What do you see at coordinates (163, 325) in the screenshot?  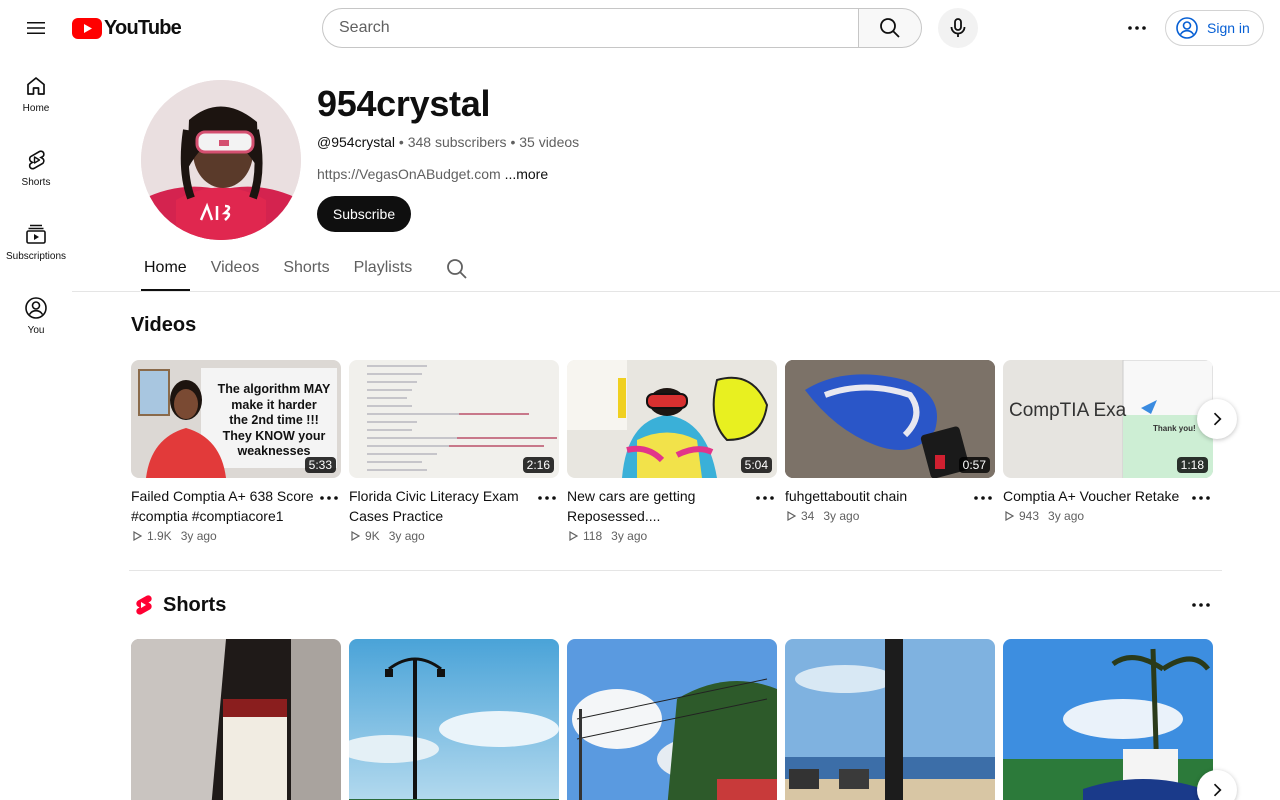 I see `videos-section-title: Videos` at bounding box center [163, 325].